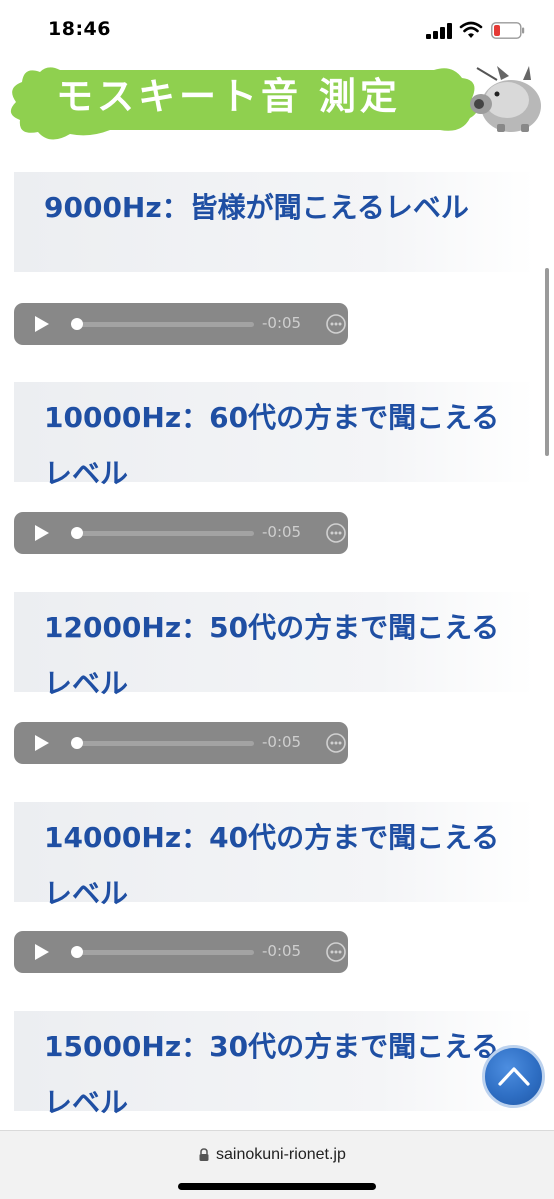 Image resolution: width=554 pixels, height=1199 pixels. I want to click on section-heading-text: 14000Hz：40代の方まで聞こえるレベル, so click(272, 865).